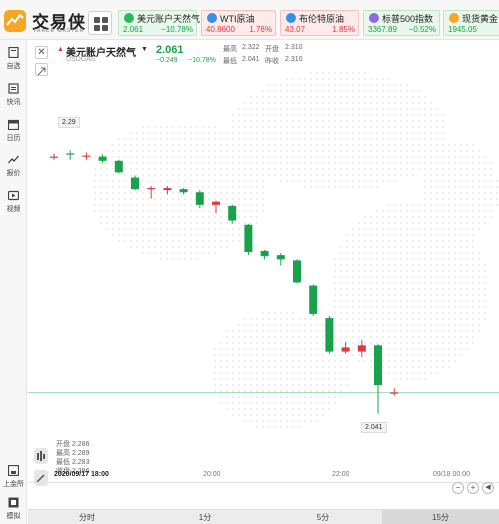 This screenshot has width=499, height=524. Describe the element at coordinates (13, 60) in the screenshot. I see `sidebar-item-watchlist: 自选` at that location.